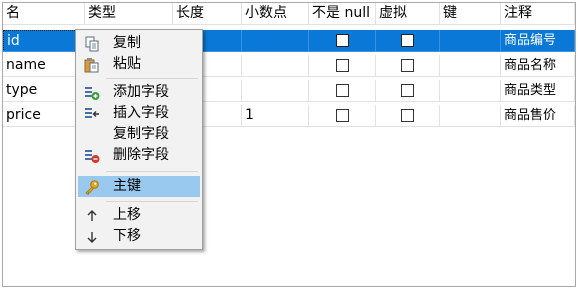 Image resolution: width=578 pixels, height=289 pixels. What do you see at coordinates (44, 91) in the screenshot?
I see `cell-name: type` at bounding box center [44, 91].